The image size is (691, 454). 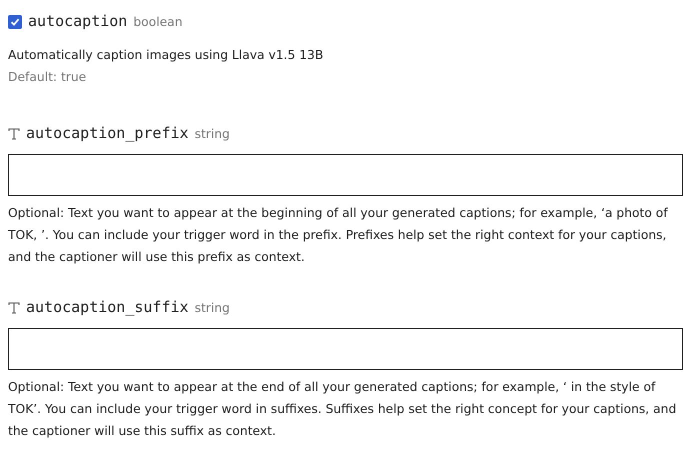 I want to click on field-name: autocaption_prefix, so click(x=107, y=133).